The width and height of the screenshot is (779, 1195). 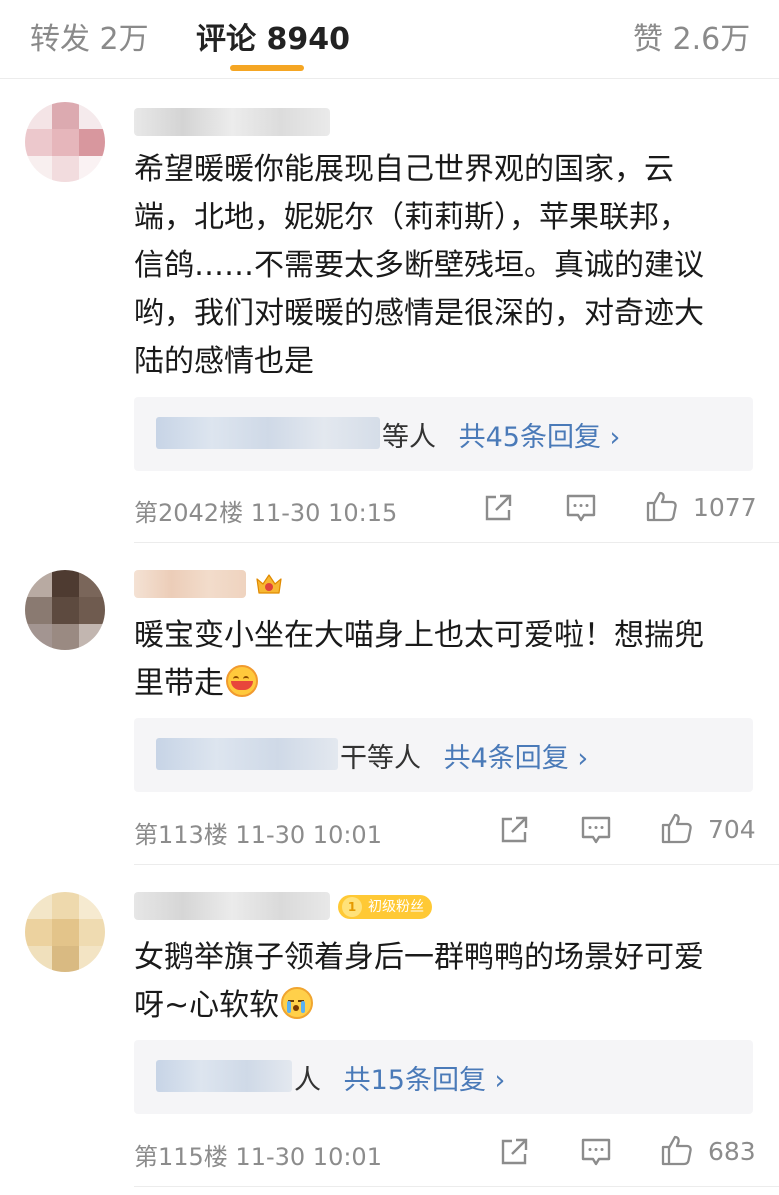 What do you see at coordinates (419, 957) in the screenshot?
I see `comment-text-line: 女鹅举旗子领着身后一群鸭鸭的场景好可爱` at bounding box center [419, 957].